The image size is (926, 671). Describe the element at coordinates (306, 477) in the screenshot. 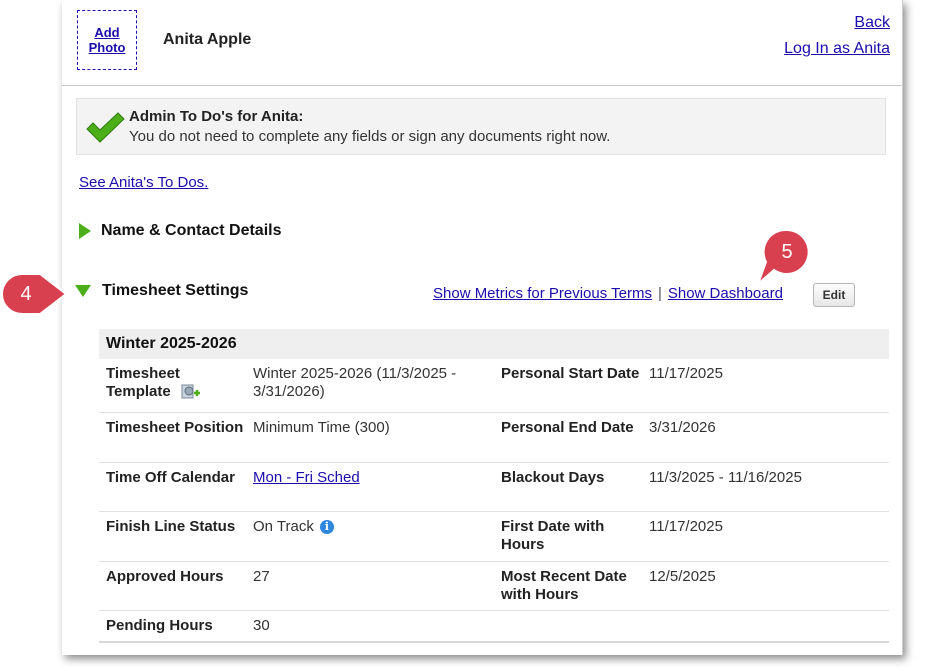

I see `time-off-calendar-link: Mon - Fri Sched` at that location.